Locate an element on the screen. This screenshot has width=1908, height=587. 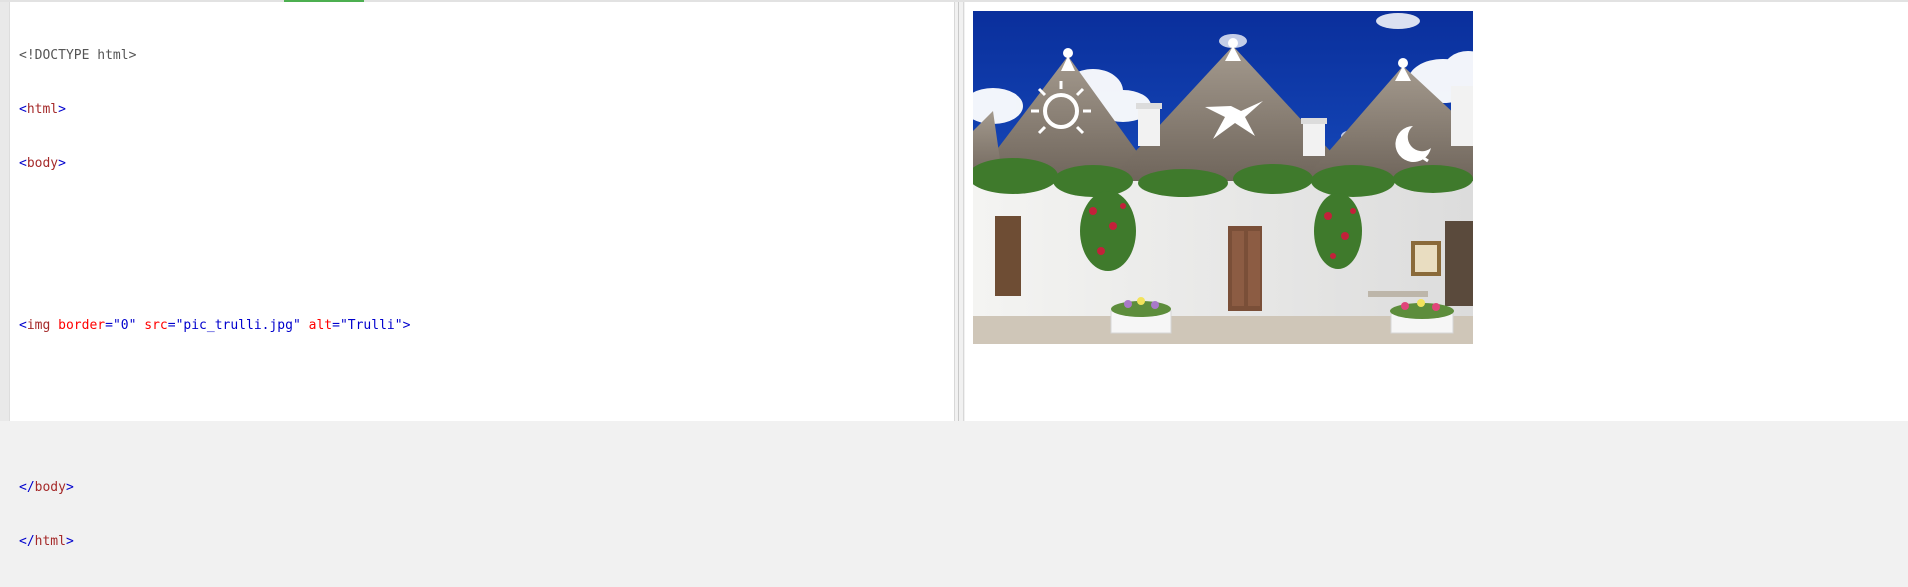
attribute-name: alt is located at coordinates (320, 325).